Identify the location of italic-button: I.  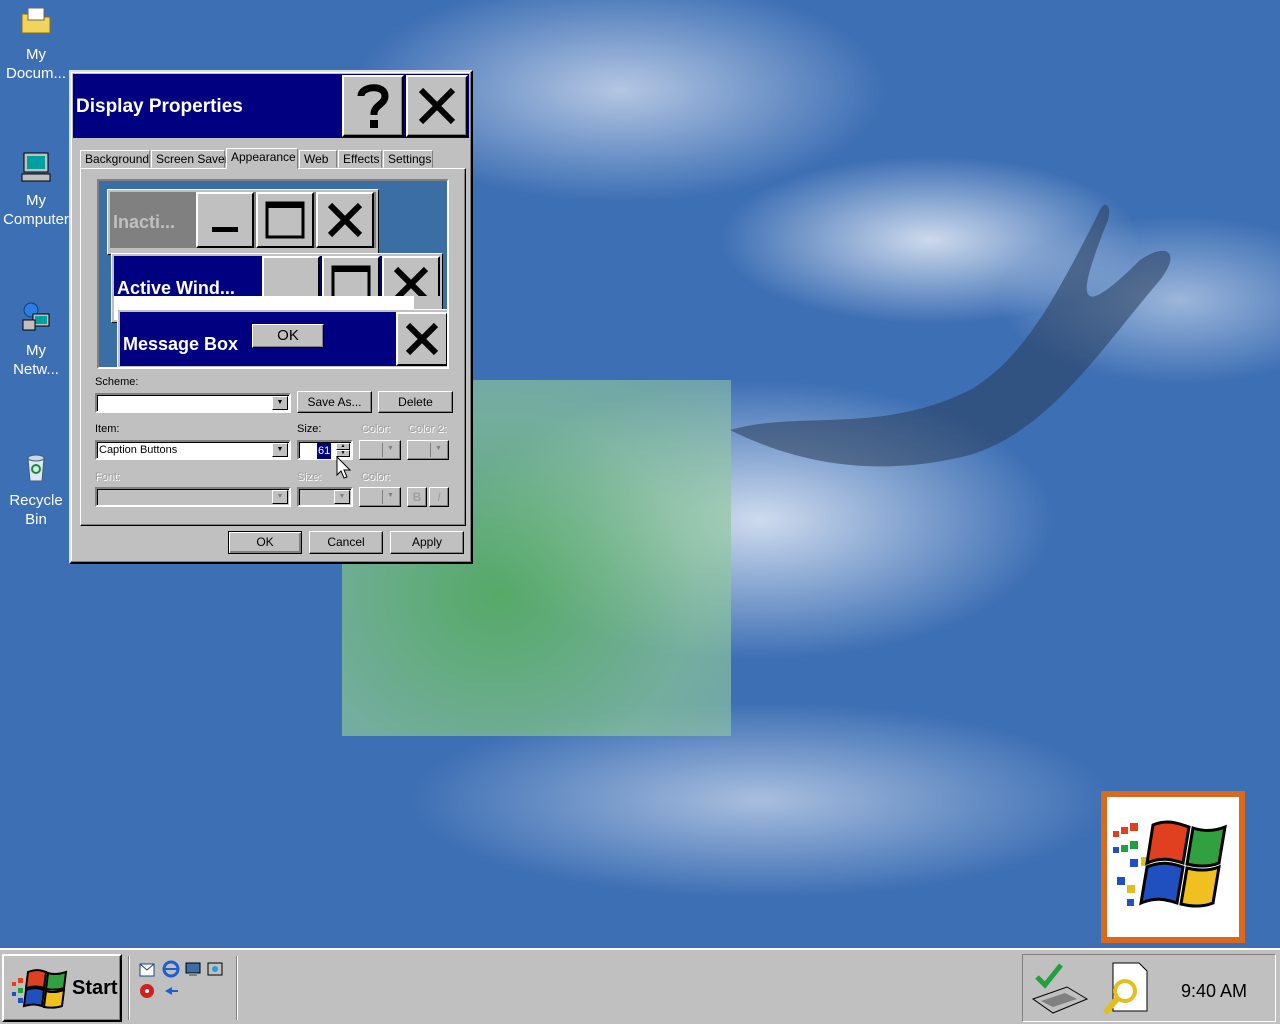
(439, 497).